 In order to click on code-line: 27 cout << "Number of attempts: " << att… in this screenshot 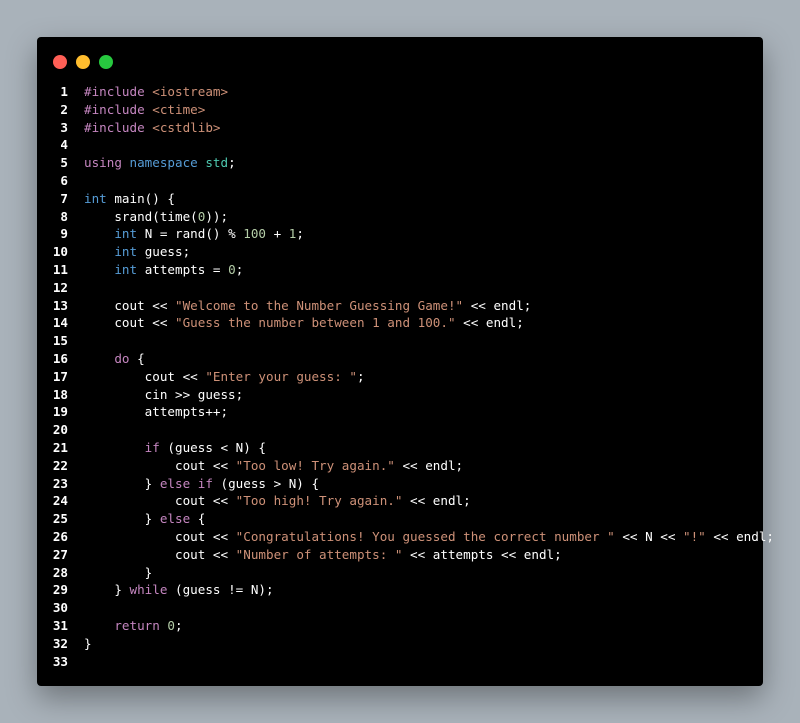, I will do `click(400, 555)`.